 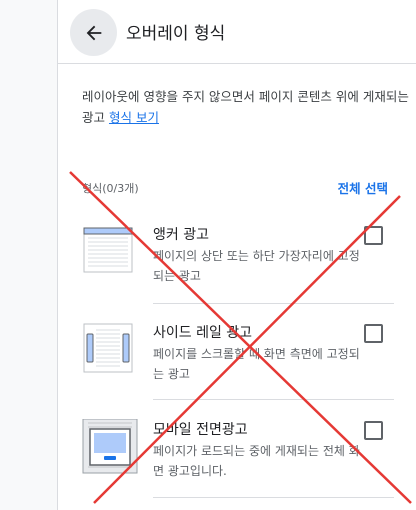 What do you see at coordinates (203, 333) in the screenshot?
I see `format-title: 사이드 레일 광고` at bounding box center [203, 333].